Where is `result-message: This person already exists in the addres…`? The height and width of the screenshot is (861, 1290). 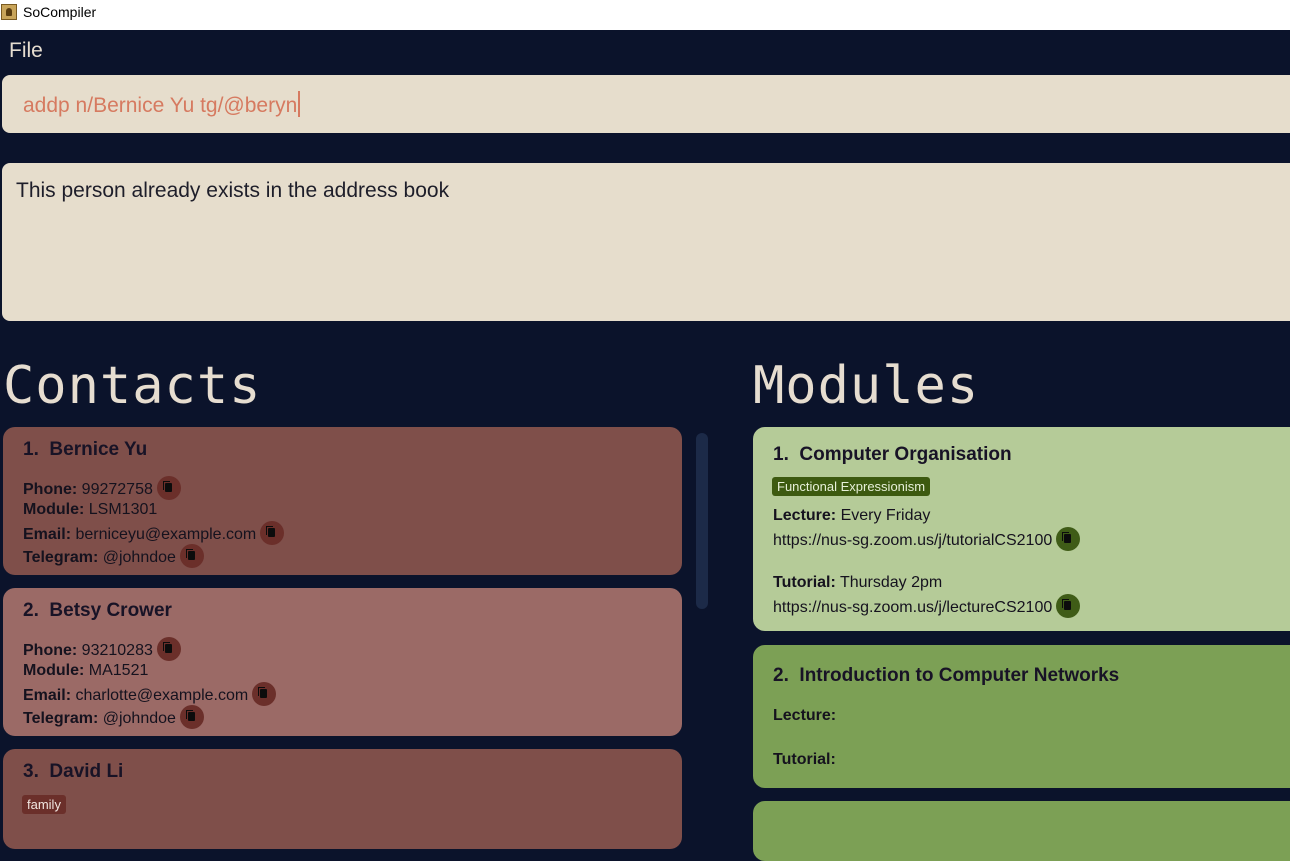
result-message: This person already exists in the addres… is located at coordinates (233, 190).